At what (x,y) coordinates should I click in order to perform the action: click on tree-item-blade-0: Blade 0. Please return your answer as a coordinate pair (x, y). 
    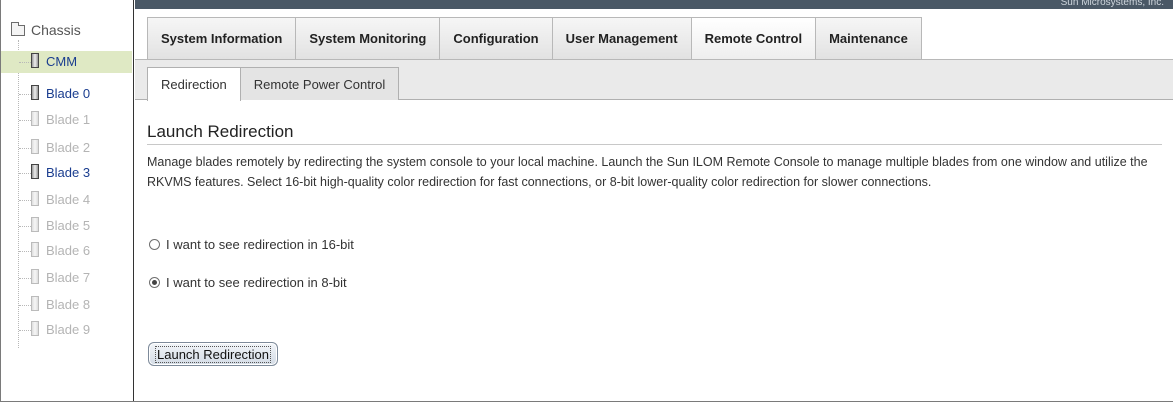
    Looking at the image, I should click on (66, 94).